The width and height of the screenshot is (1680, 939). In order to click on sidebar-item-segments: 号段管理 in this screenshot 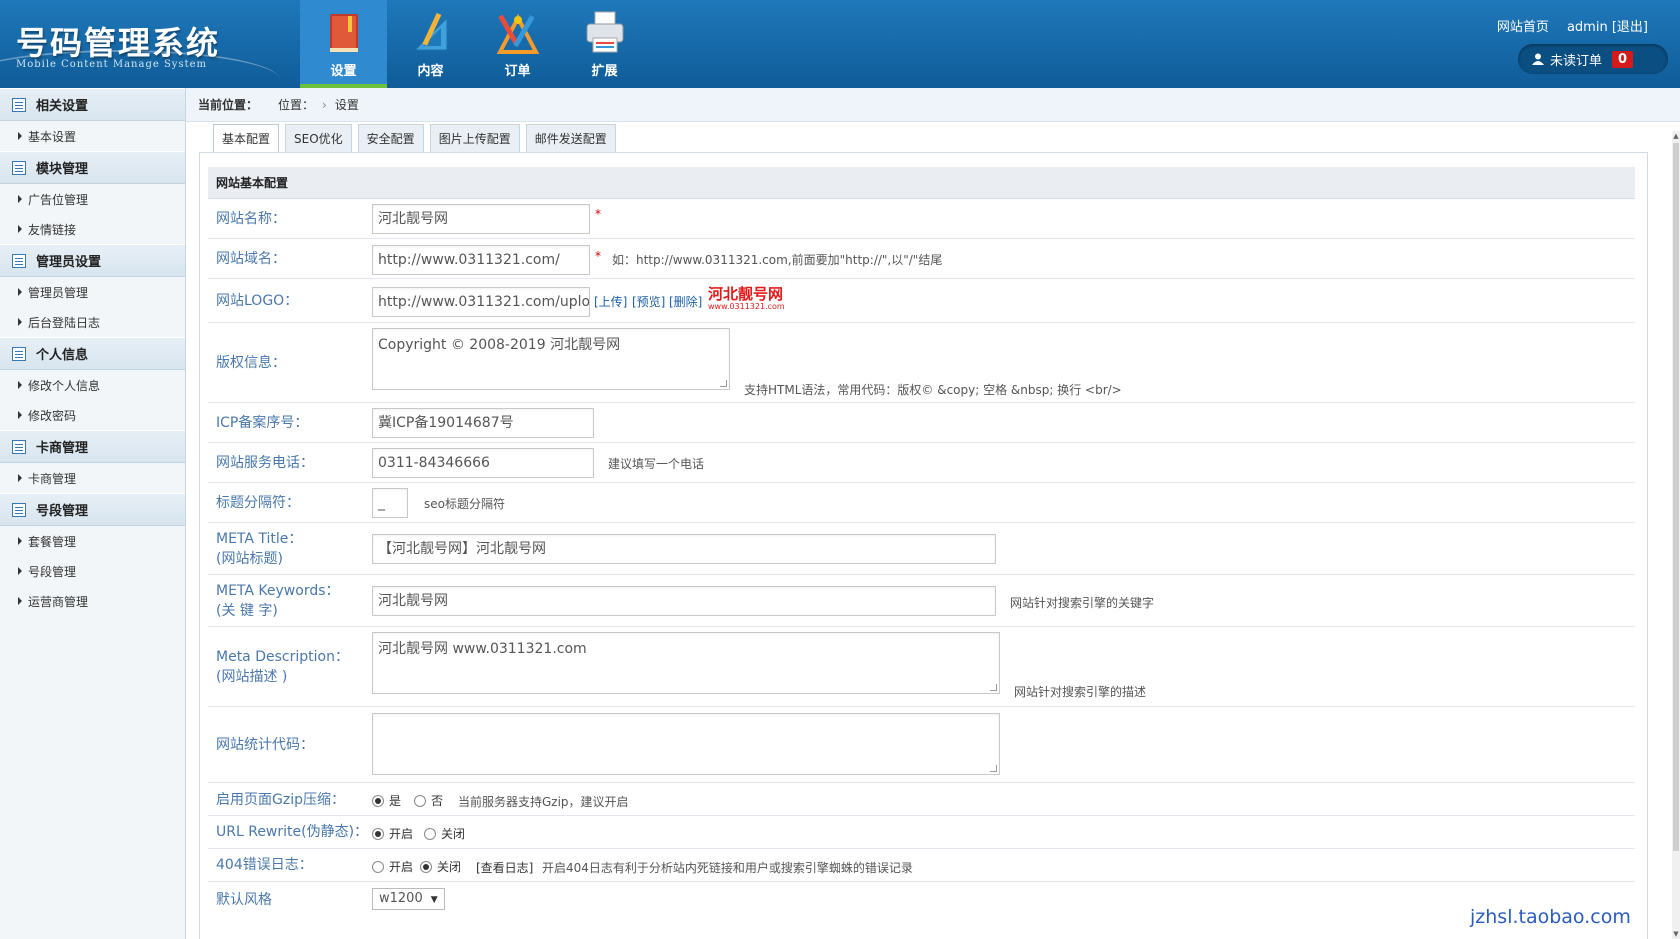, I will do `click(92, 571)`.